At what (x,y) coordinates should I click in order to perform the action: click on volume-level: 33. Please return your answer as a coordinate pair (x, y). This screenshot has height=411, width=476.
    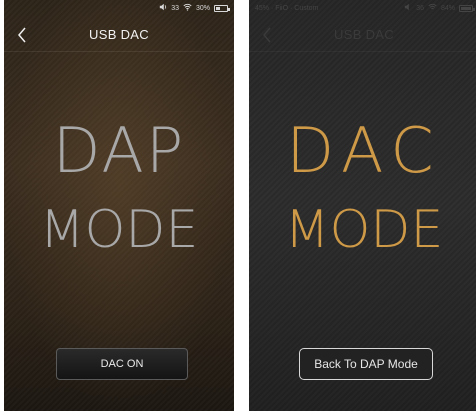
    Looking at the image, I should click on (175, 8).